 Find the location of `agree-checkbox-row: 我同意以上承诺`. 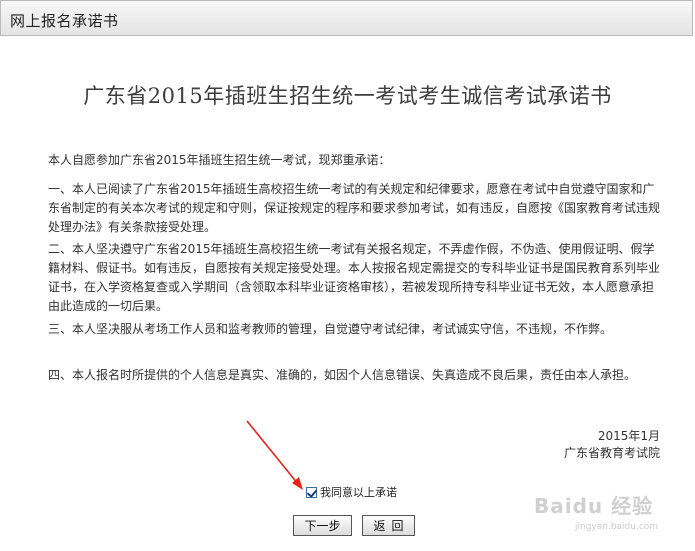

agree-checkbox-row: 我同意以上承诺 is located at coordinates (351, 492).